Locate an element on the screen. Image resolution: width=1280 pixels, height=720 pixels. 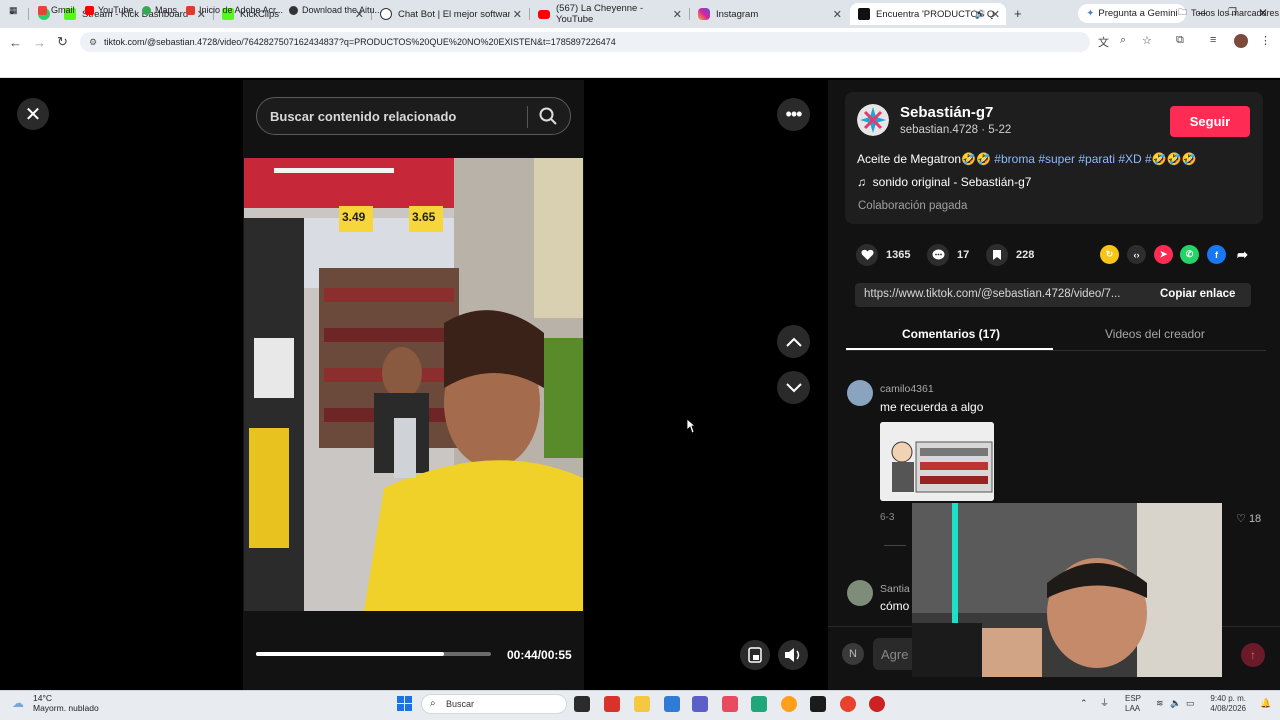
speaker-icon: 🔈 is located at coordinates (1175, 703).